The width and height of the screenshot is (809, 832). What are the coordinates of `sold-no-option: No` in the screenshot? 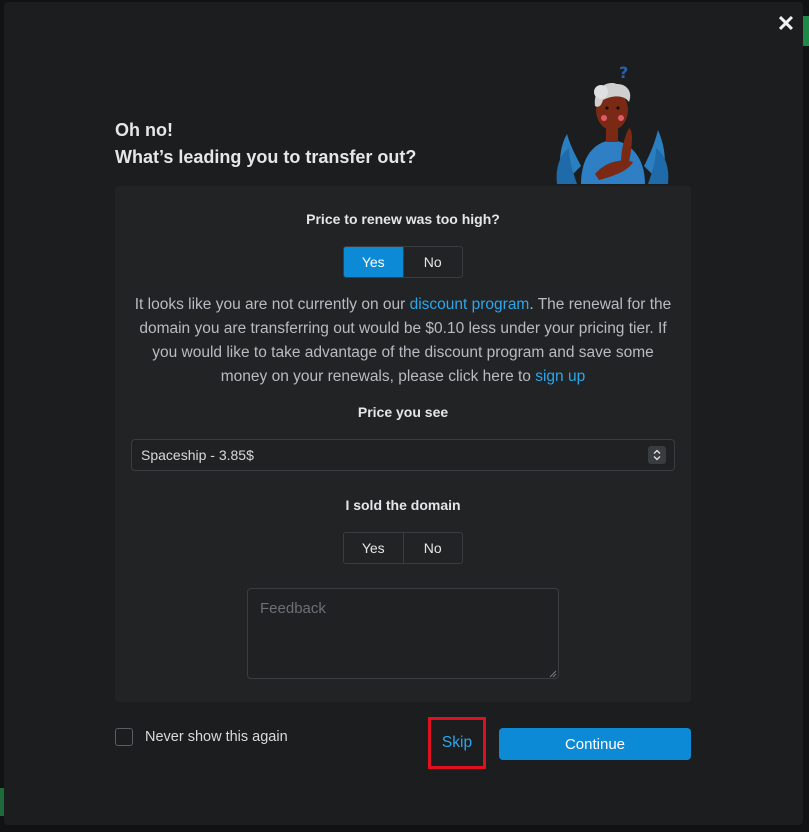 It's located at (432, 548).